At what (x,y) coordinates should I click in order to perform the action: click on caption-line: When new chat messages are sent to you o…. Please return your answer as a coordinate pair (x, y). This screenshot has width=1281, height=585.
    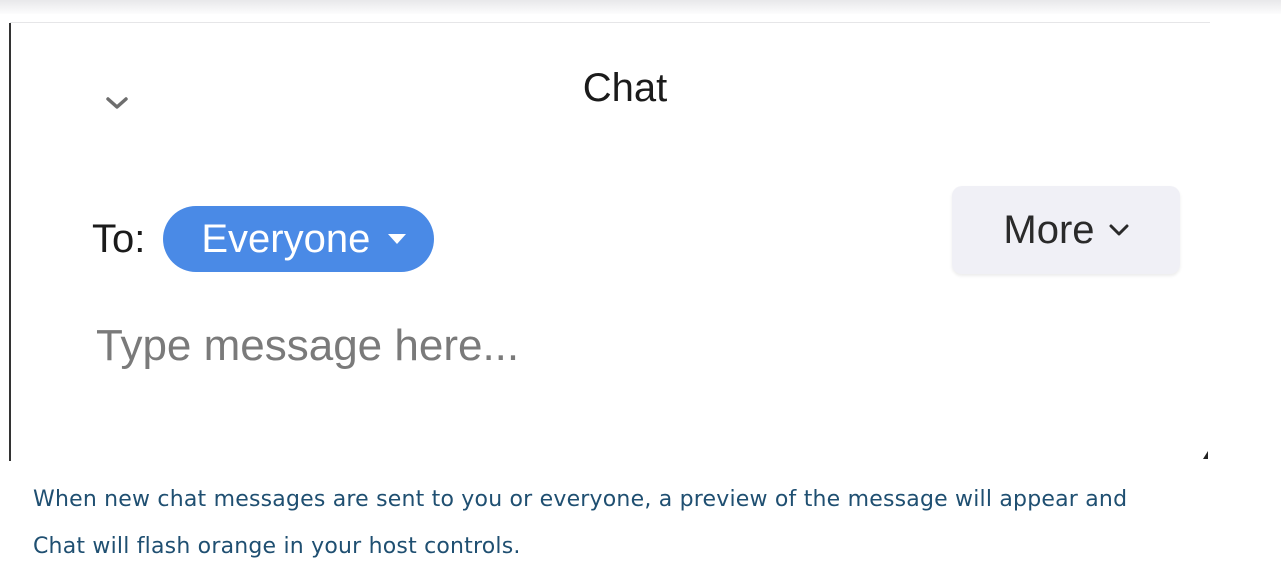
    Looking at the image, I should click on (580, 499).